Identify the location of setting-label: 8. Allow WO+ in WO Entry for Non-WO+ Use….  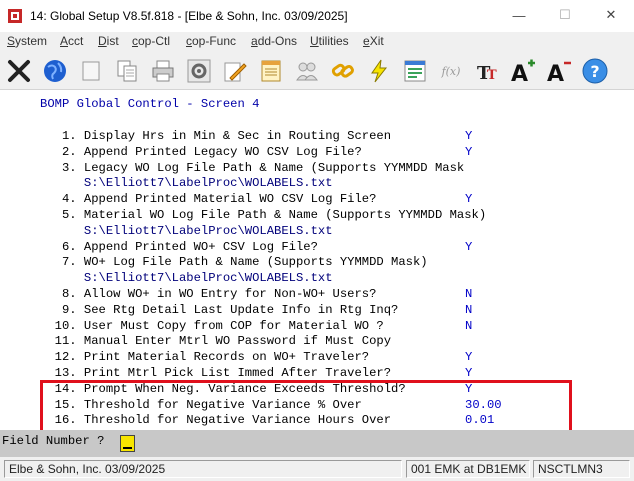
(208, 294).